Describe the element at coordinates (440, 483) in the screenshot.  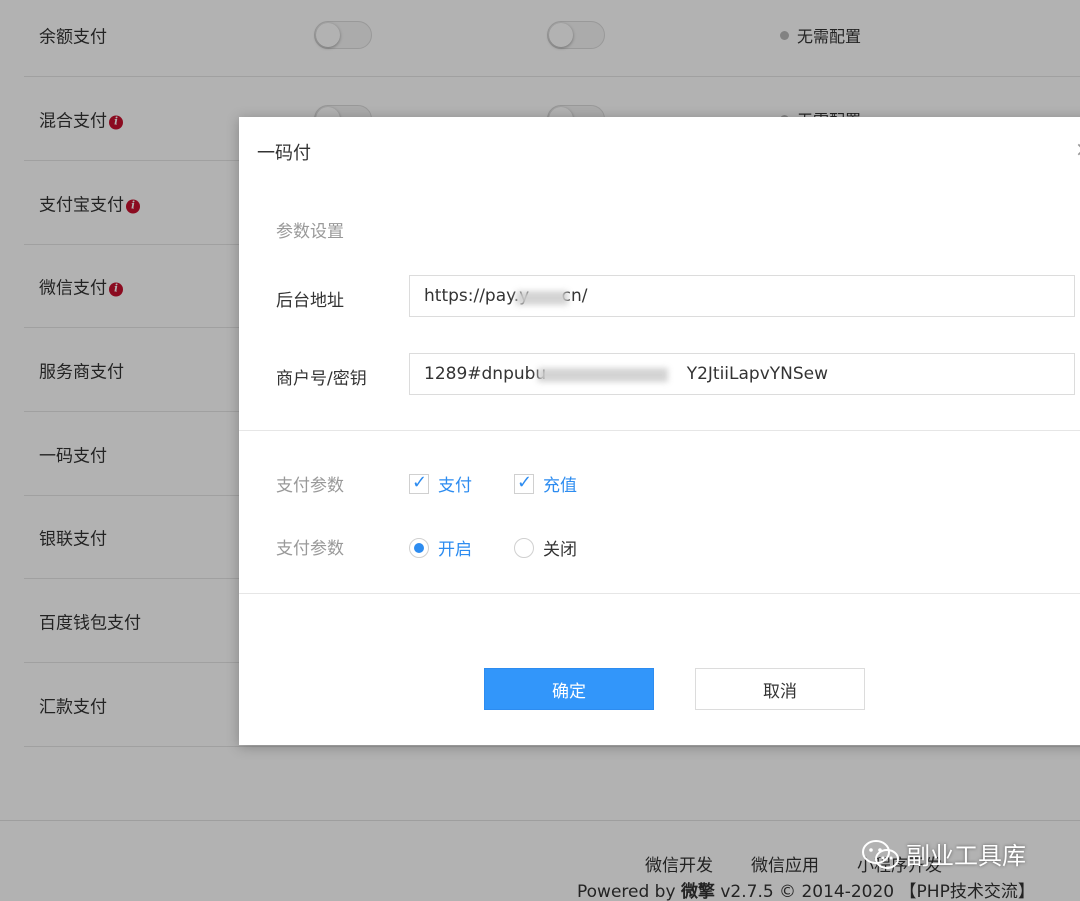
I see `checkbox-pay: ✓ 支付` at that location.